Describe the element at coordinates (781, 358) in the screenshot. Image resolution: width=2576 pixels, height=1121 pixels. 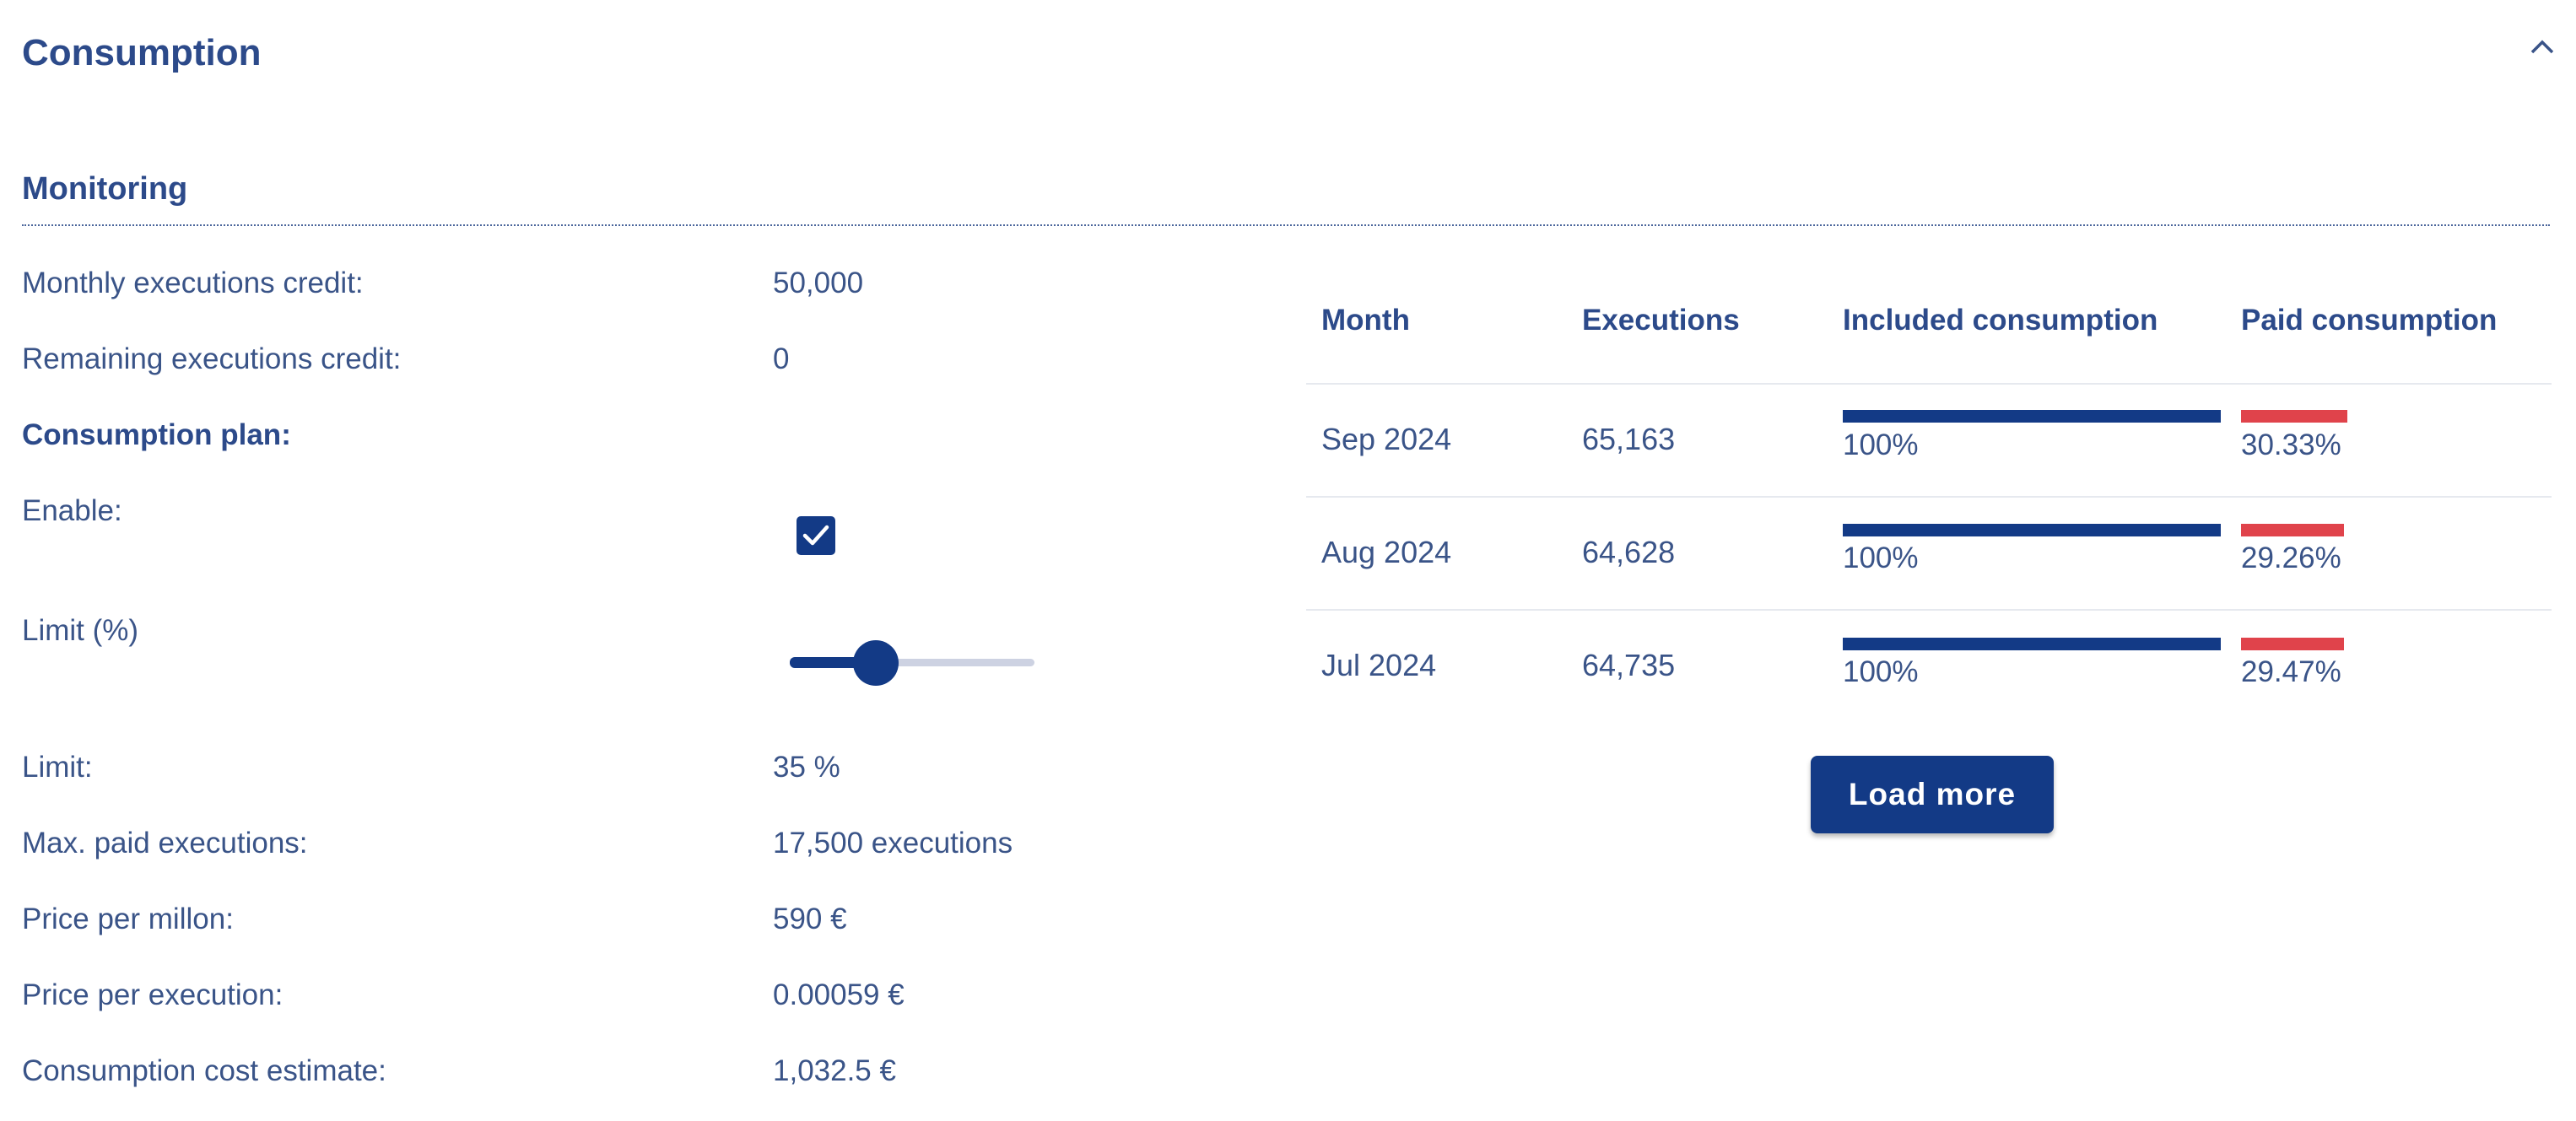
I see `remaining-credit-value: 0` at that location.